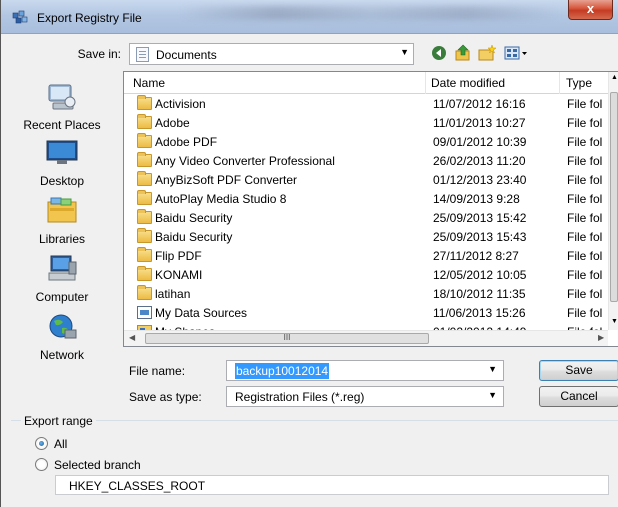 This screenshot has width=618, height=507. What do you see at coordinates (20, 17) in the screenshot?
I see `registry-editor-icon` at bounding box center [20, 17].